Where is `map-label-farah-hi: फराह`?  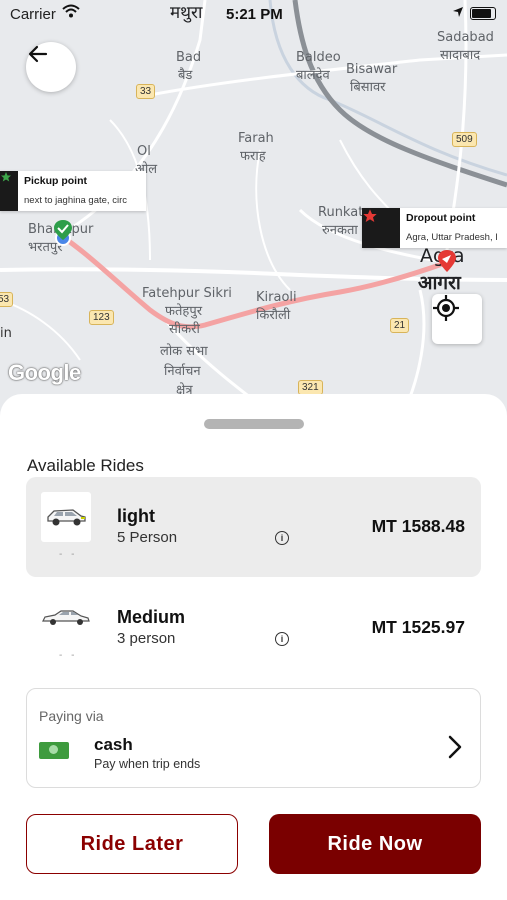
map-label-farah-hi: फराह is located at coordinates (253, 156).